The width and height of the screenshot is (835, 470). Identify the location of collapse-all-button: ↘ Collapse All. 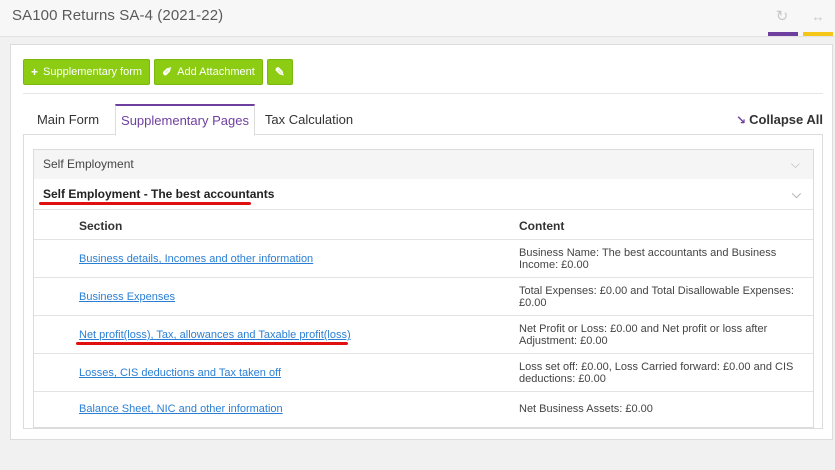
(779, 119).